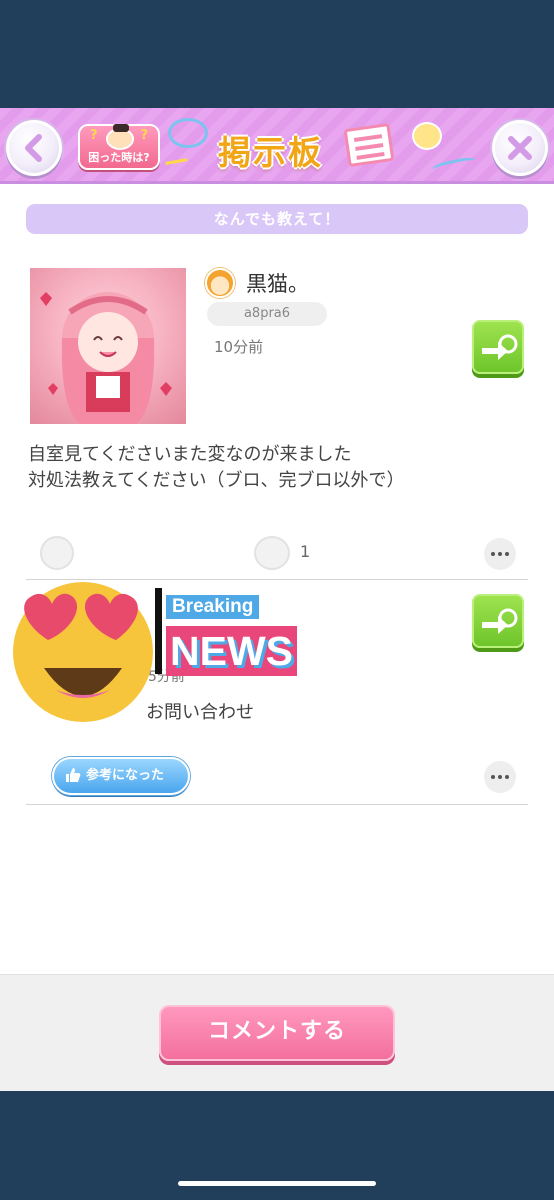 The image size is (554, 1200). I want to click on wave-icon, so click(454, 166).